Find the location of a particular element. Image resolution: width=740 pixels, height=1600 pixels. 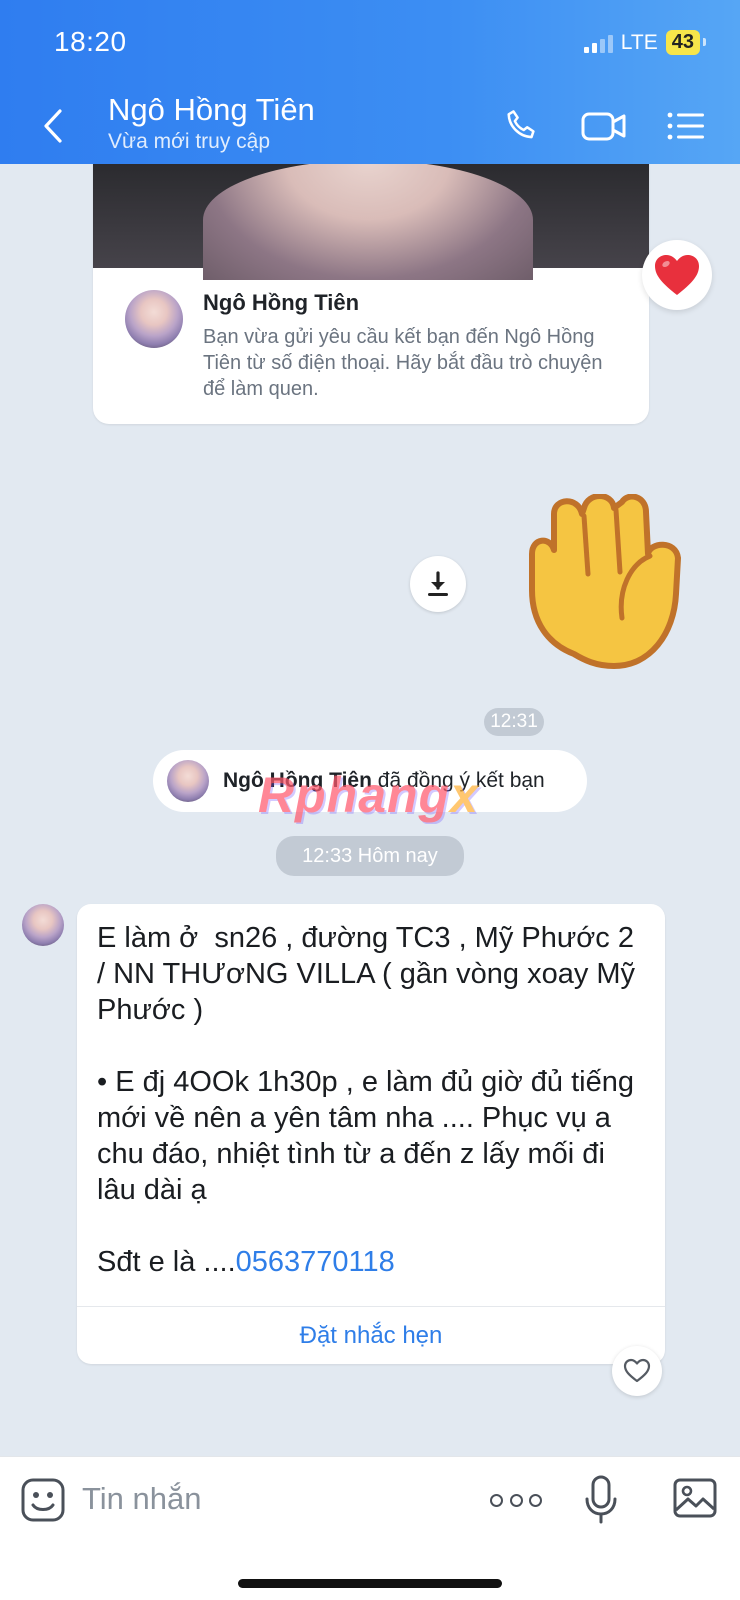

raised-hand-sticker-icon is located at coordinates (607, 582).